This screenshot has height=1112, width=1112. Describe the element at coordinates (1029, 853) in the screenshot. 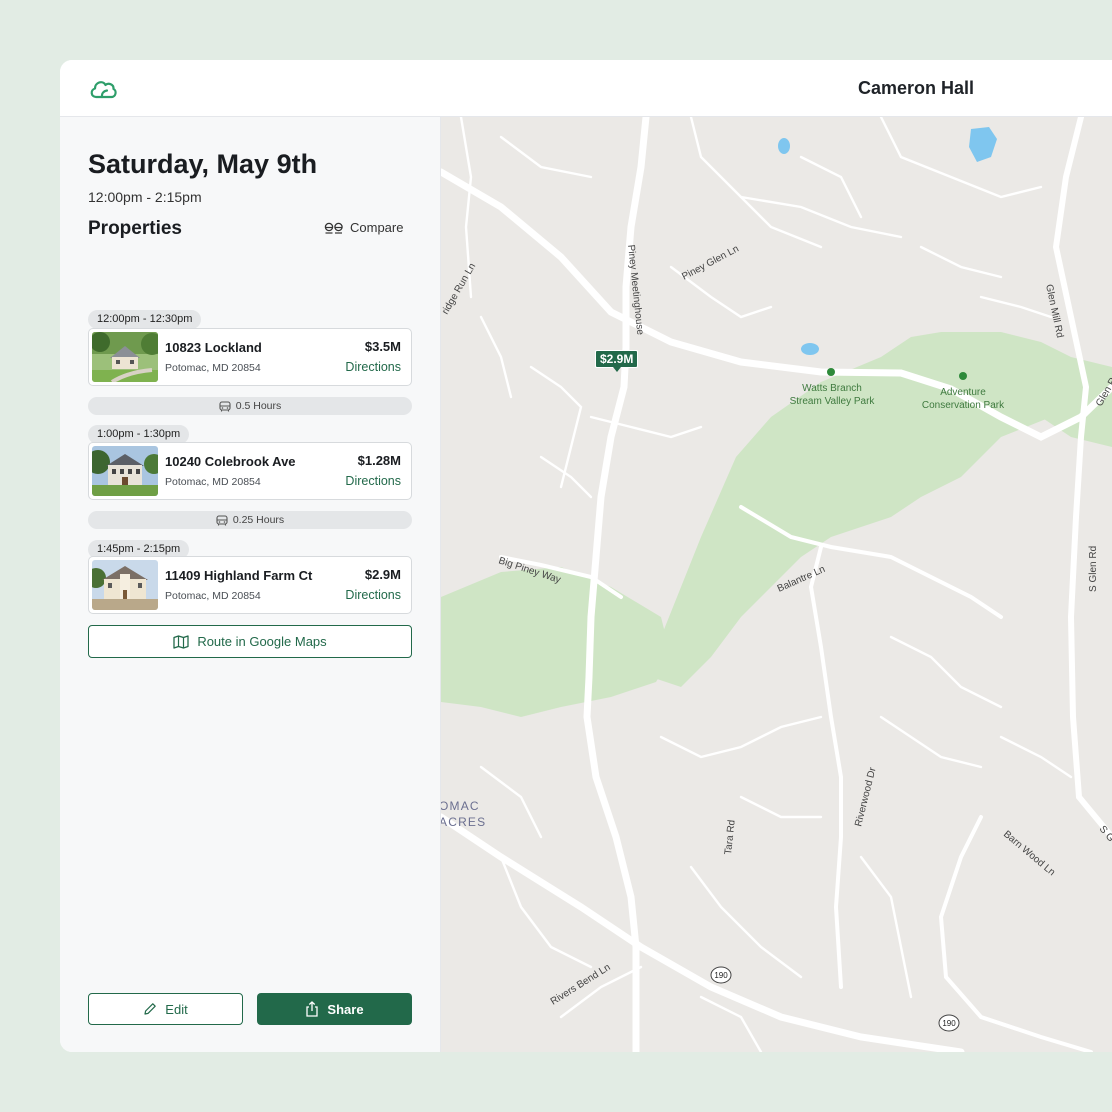

I see `road-label: Barn Wood Ln` at that location.